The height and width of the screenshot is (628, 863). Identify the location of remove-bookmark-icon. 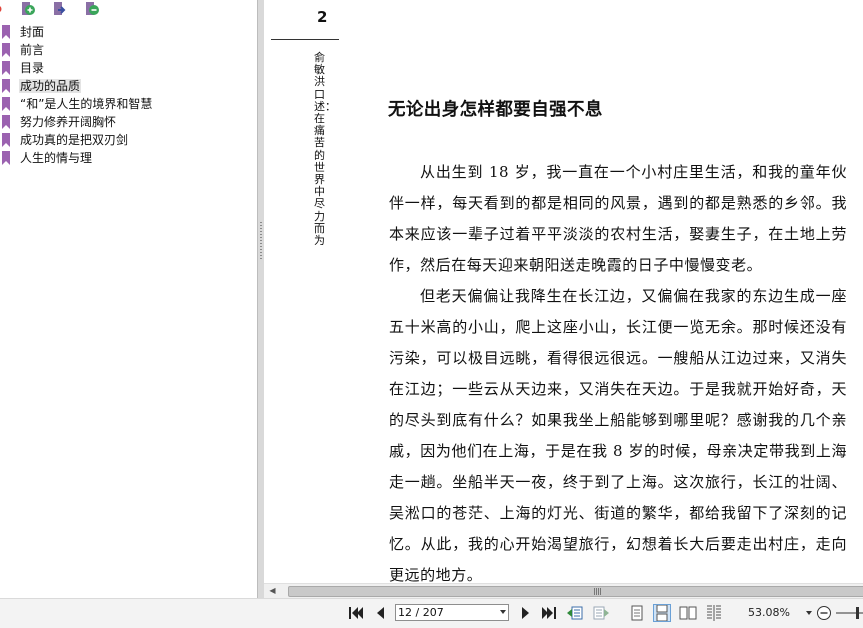
(92, 9).